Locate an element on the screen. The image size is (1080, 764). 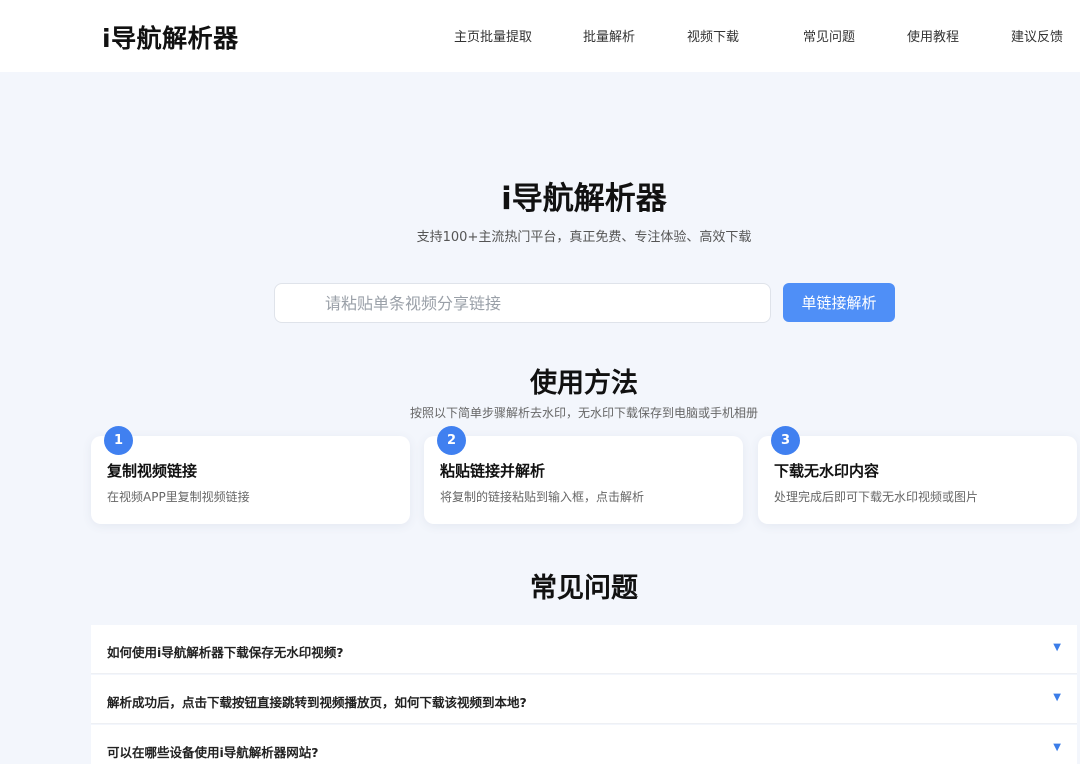
step-card-download: 3 下载无水印内容 处理完成后即可下载无水印视频或图片 is located at coordinates (917, 475).